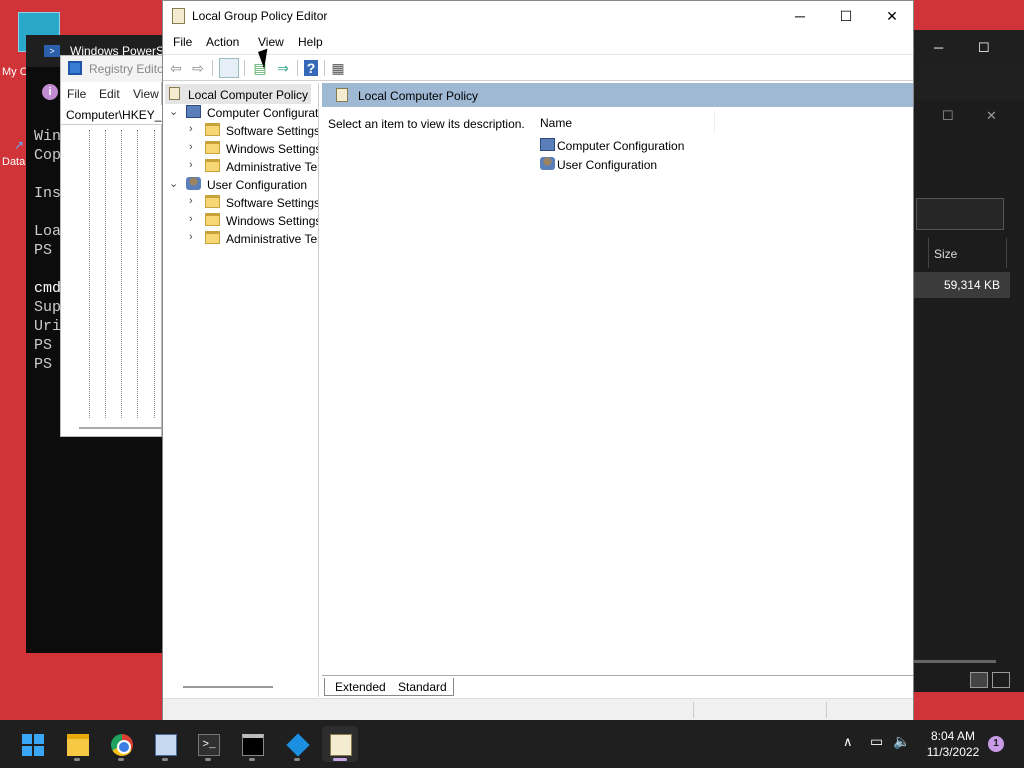 This screenshot has height=768, width=1024. I want to click on taskbar-file-explorer, so click(77, 744).